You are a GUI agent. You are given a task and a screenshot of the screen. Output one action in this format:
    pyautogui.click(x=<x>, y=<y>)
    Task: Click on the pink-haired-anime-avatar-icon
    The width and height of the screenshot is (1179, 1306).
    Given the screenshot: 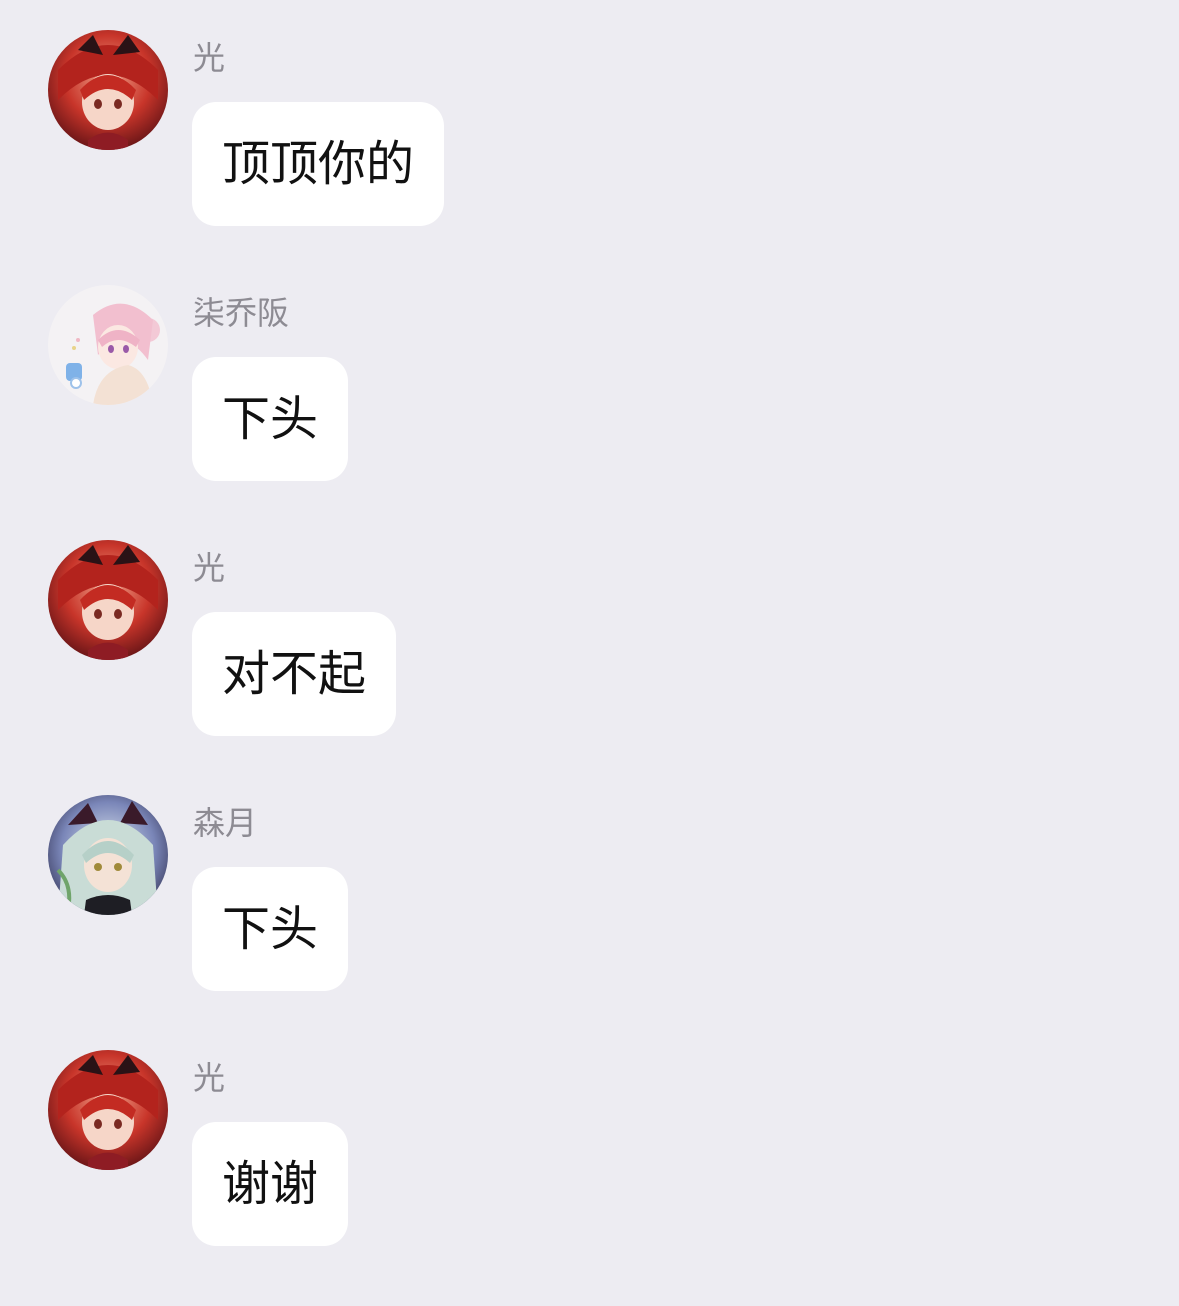 What is the action you would take?
    pyautogui.click(x=108, y=345)
    